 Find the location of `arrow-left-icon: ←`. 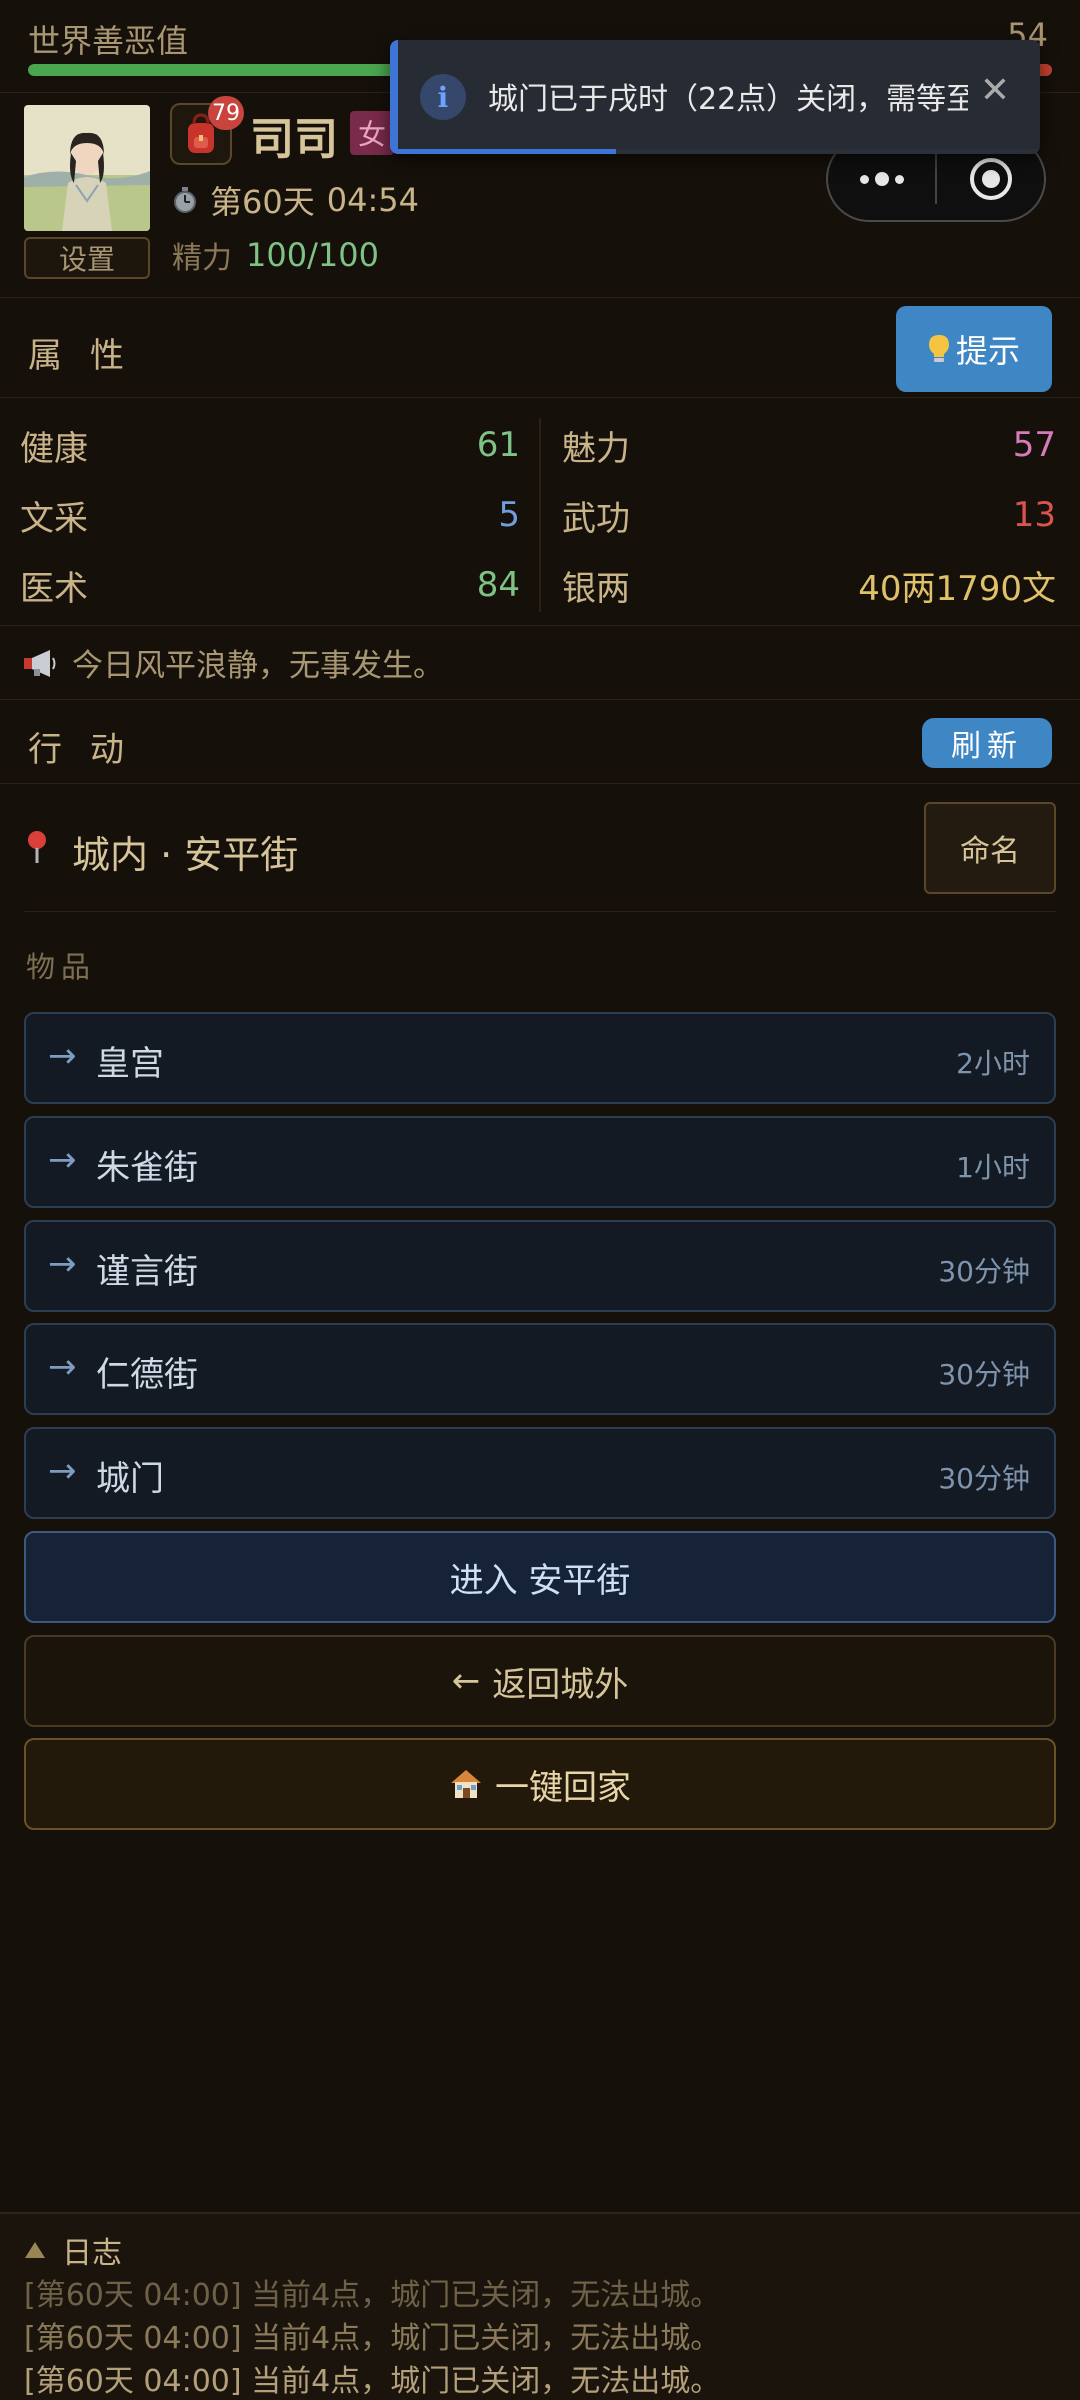

arrow-left-icon: ← is located at coordinates (466, 1681).